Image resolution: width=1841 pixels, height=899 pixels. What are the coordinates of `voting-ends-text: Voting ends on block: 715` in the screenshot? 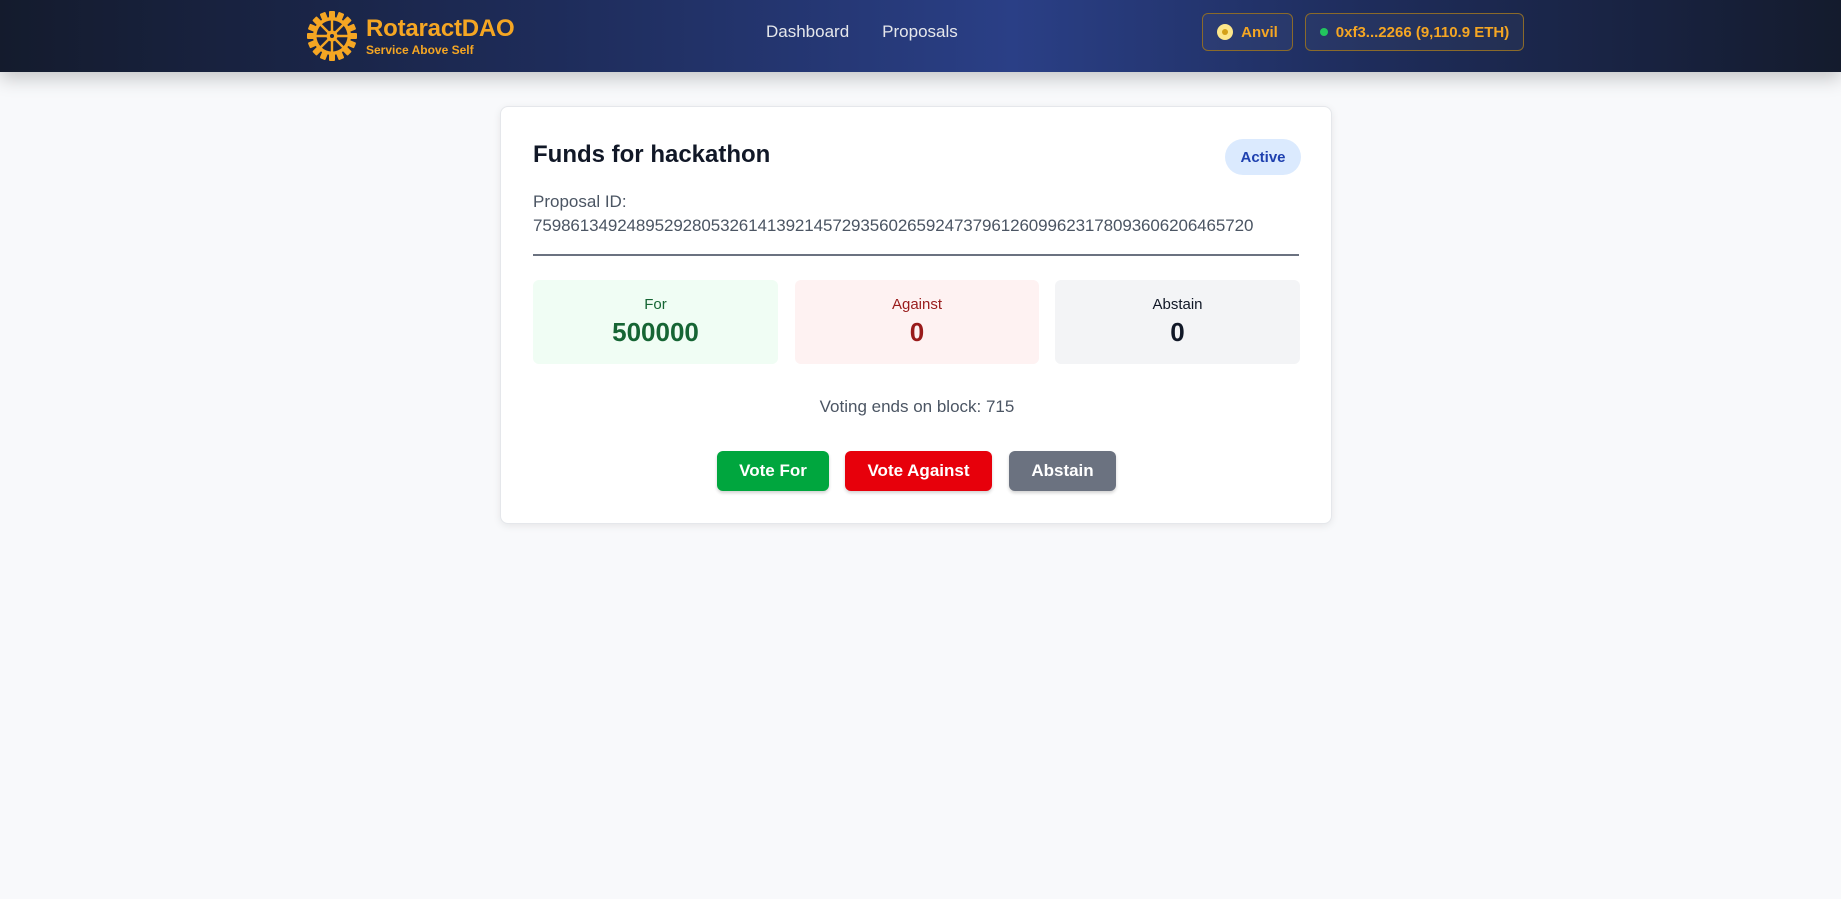 It's located at (917, 406).